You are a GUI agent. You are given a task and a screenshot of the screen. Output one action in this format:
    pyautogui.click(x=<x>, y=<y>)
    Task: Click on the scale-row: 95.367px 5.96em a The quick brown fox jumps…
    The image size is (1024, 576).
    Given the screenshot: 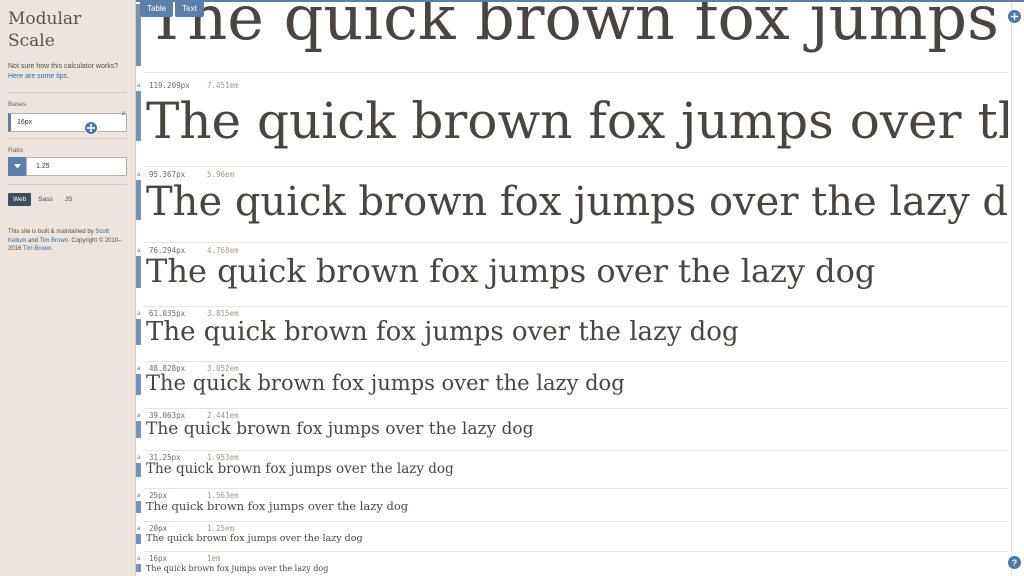 What is the action you would take?
    pyautogui.click(x=572, y=204)
    